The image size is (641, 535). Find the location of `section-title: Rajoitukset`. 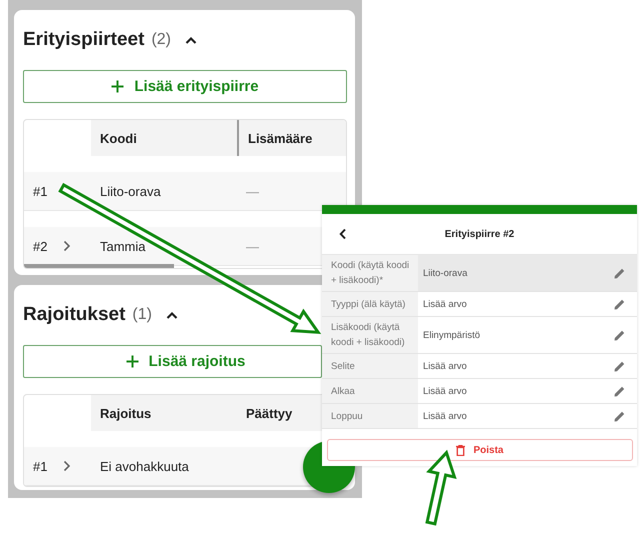

section-title: Rajoitukset is located at coordinates (74, 315).